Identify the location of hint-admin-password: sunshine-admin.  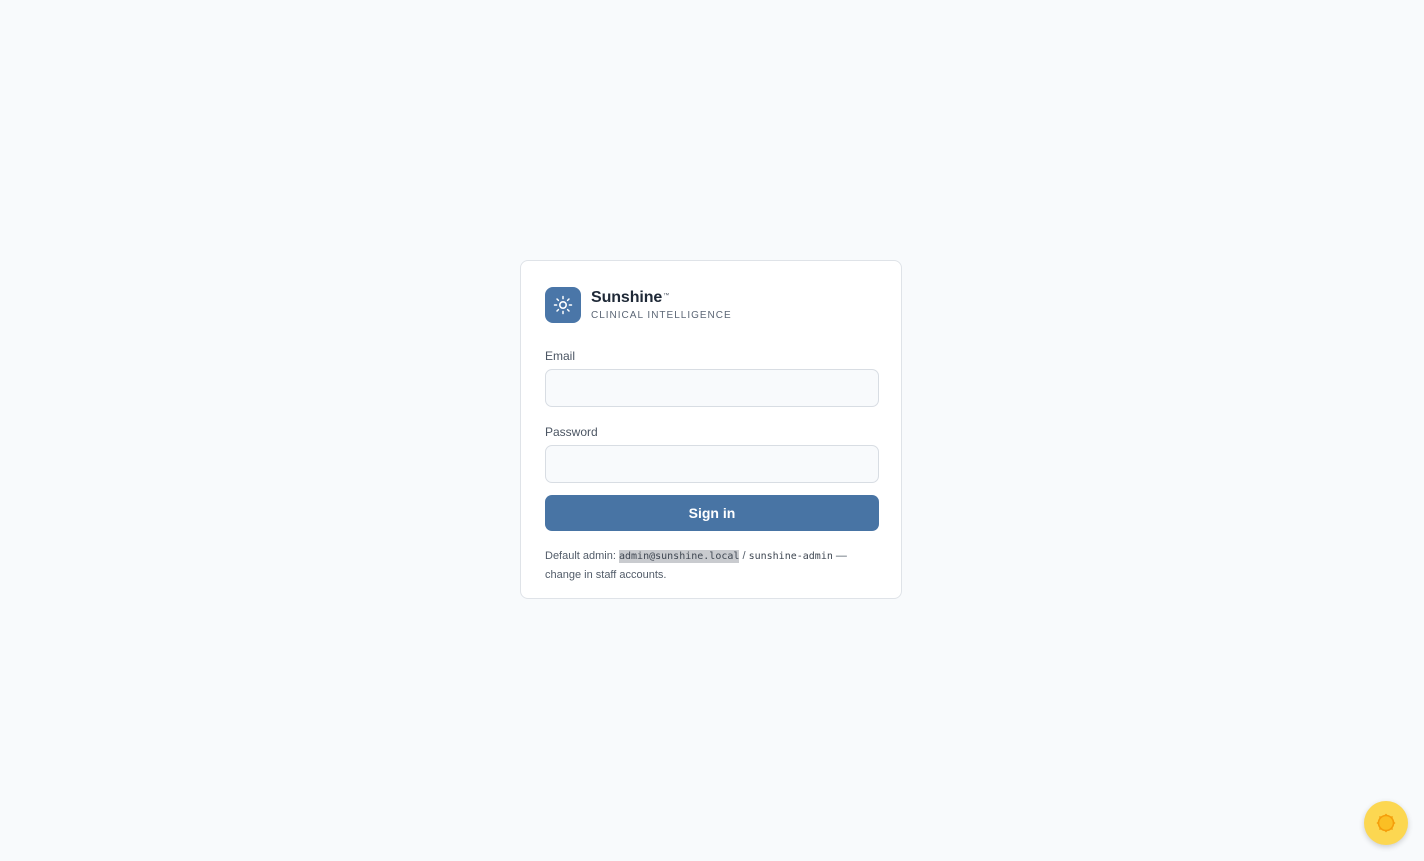
(790, 556).